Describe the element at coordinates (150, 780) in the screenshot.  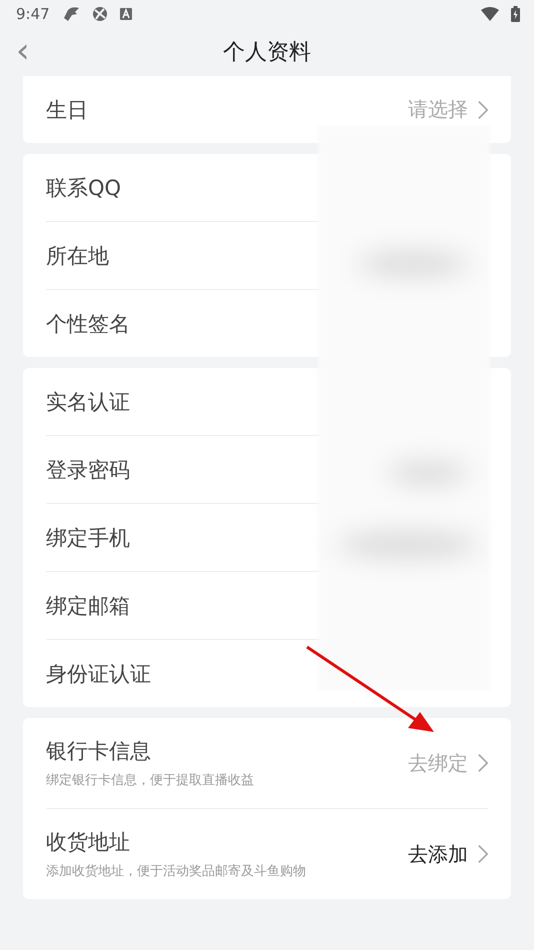
I see `row-description: 绑定银行卡信息，便于提取直播收益` at that location.